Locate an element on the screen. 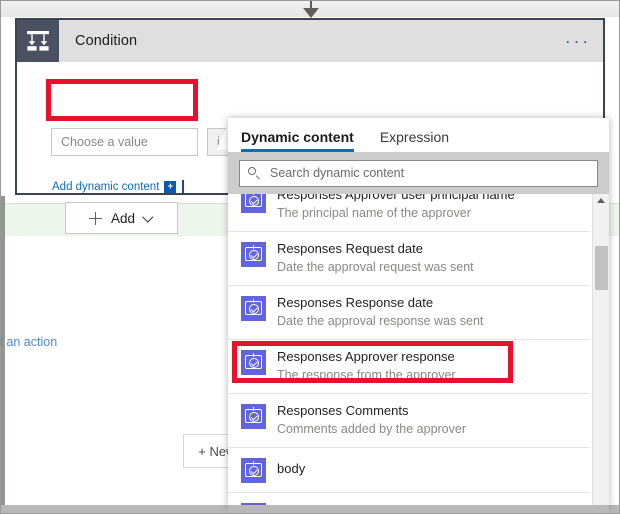 This screenshot has width=620, height=514. scroll-up-arrow-icon is located at coordinates (601, 200).